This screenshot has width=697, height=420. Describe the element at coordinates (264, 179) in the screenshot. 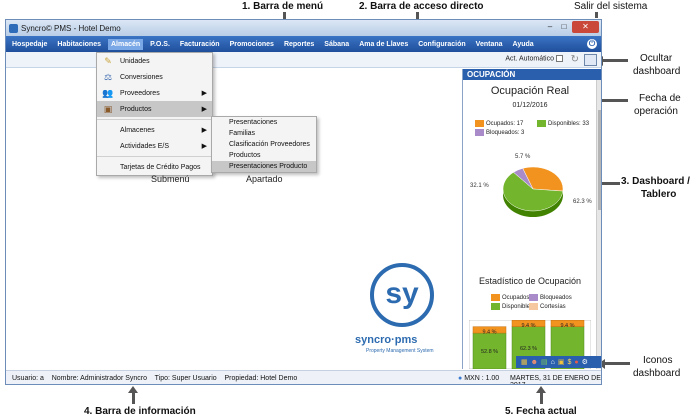

I see `section-label: Apartado` at that location.